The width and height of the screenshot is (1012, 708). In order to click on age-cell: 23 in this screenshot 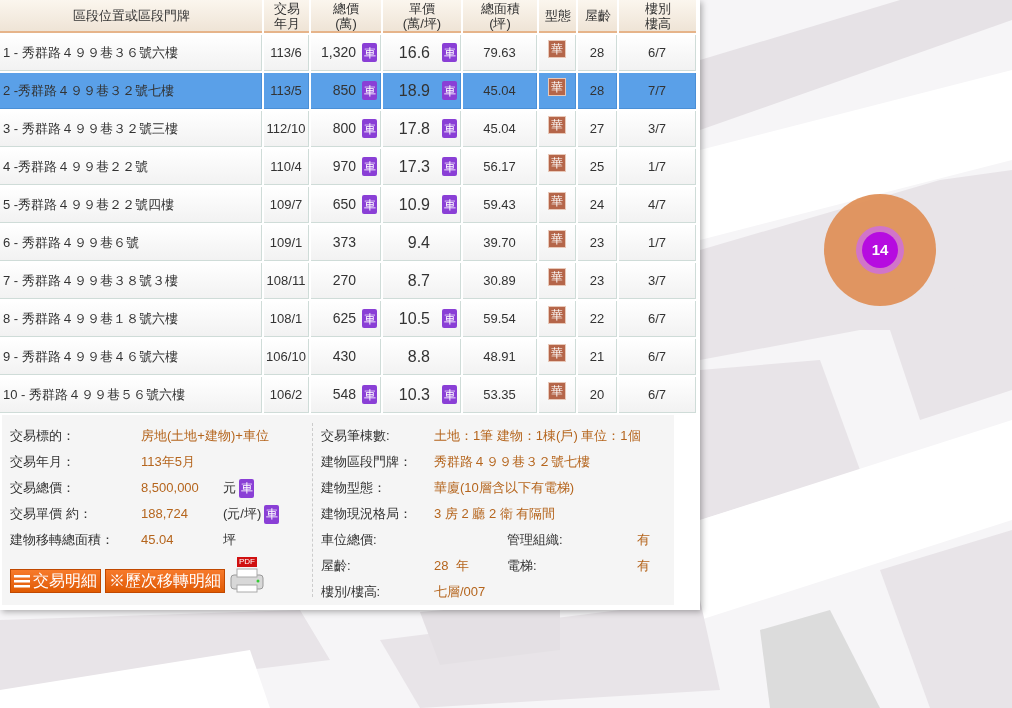, I will do `click(597, 243)`.